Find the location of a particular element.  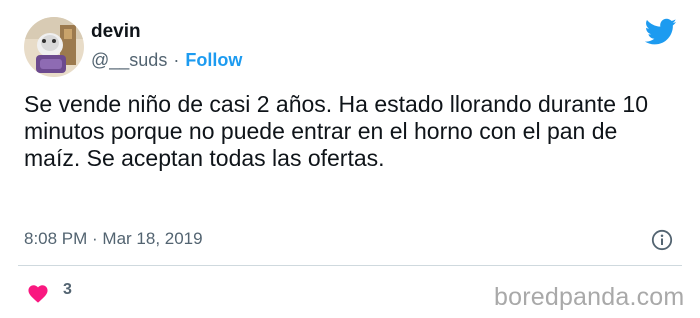

author-display-name: devin is located at coordinates (116, 32).